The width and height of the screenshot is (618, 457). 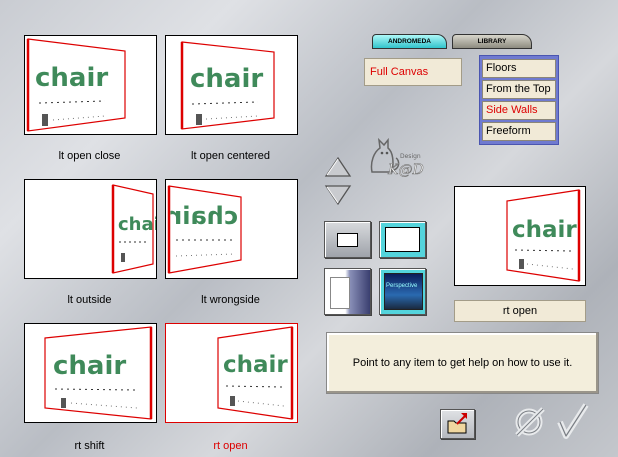 I want to click on mode-item-side-walls: Side Walls, so click(x=519, y=110).